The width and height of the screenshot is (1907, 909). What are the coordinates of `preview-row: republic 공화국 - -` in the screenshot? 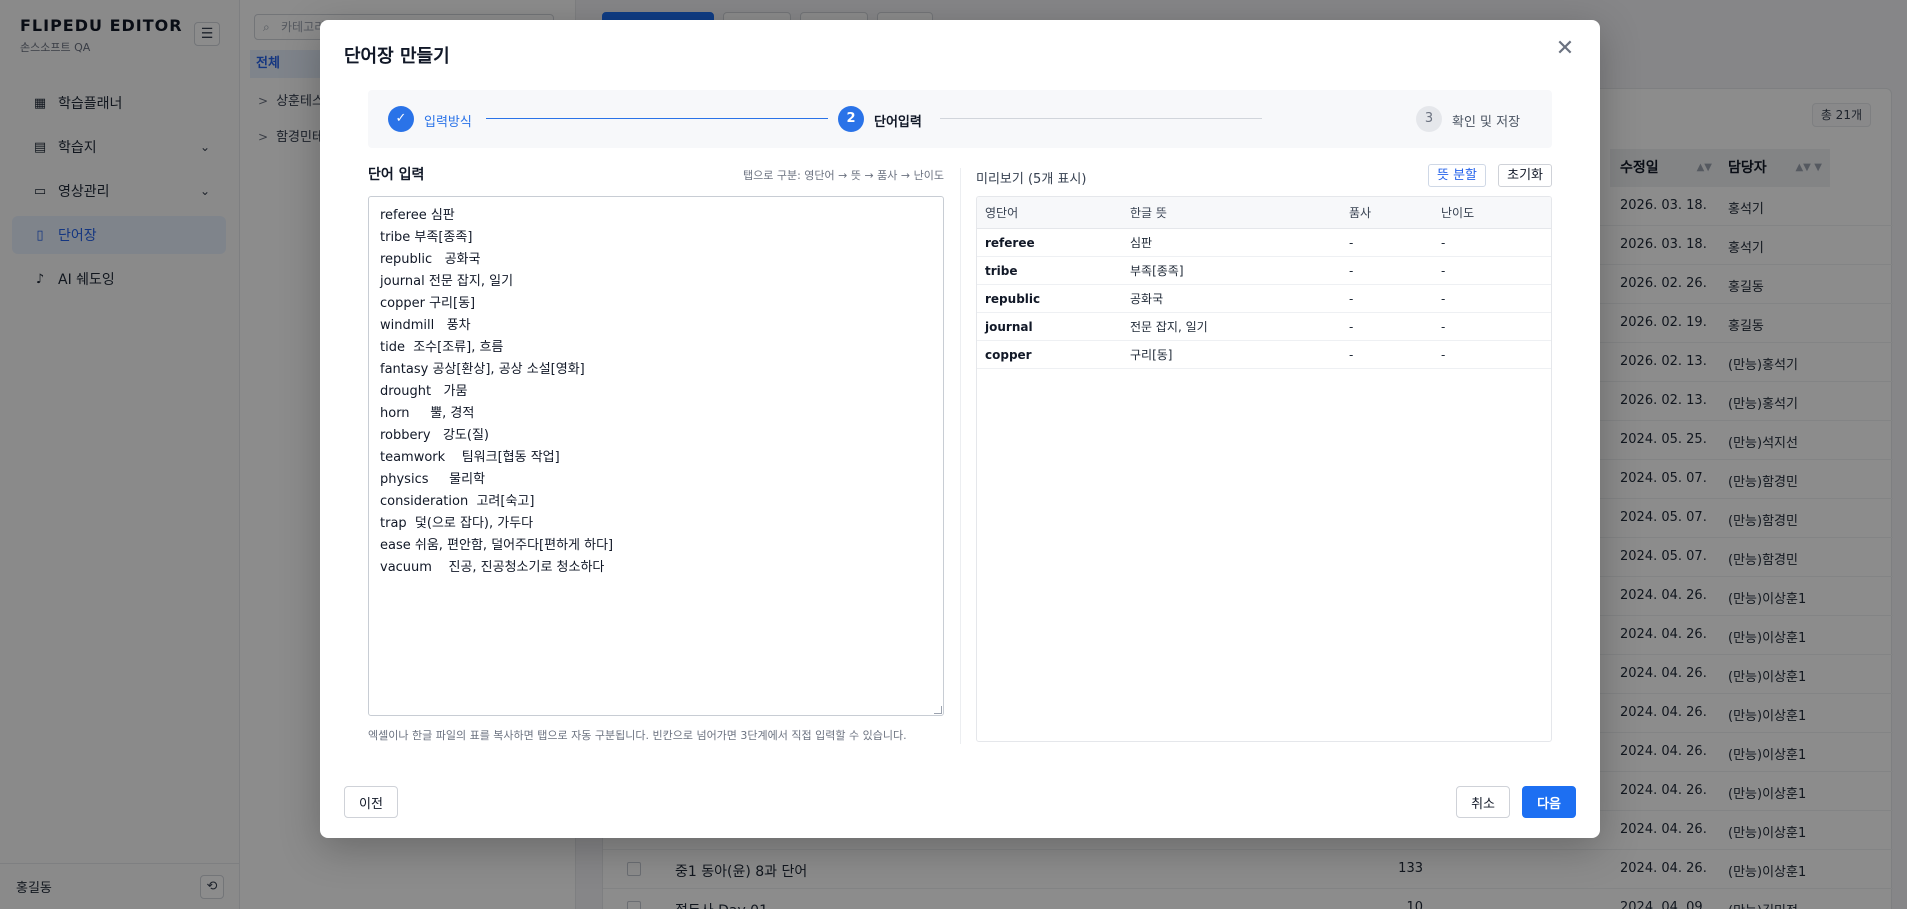 It's located at (1264, 299).